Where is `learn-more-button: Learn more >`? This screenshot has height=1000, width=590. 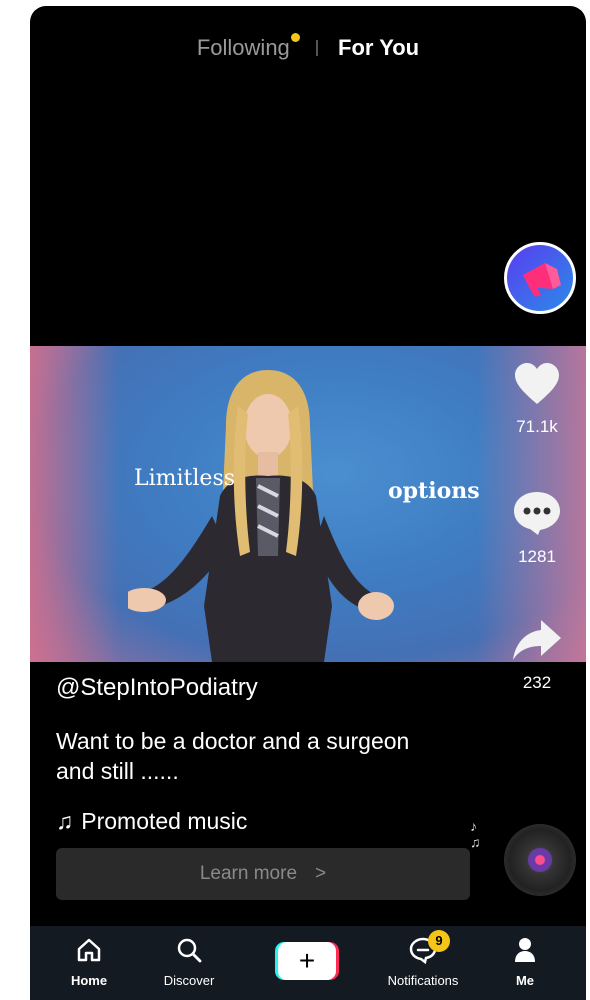
learn-more-button: Learn more > is located at coordinates (263, 874).